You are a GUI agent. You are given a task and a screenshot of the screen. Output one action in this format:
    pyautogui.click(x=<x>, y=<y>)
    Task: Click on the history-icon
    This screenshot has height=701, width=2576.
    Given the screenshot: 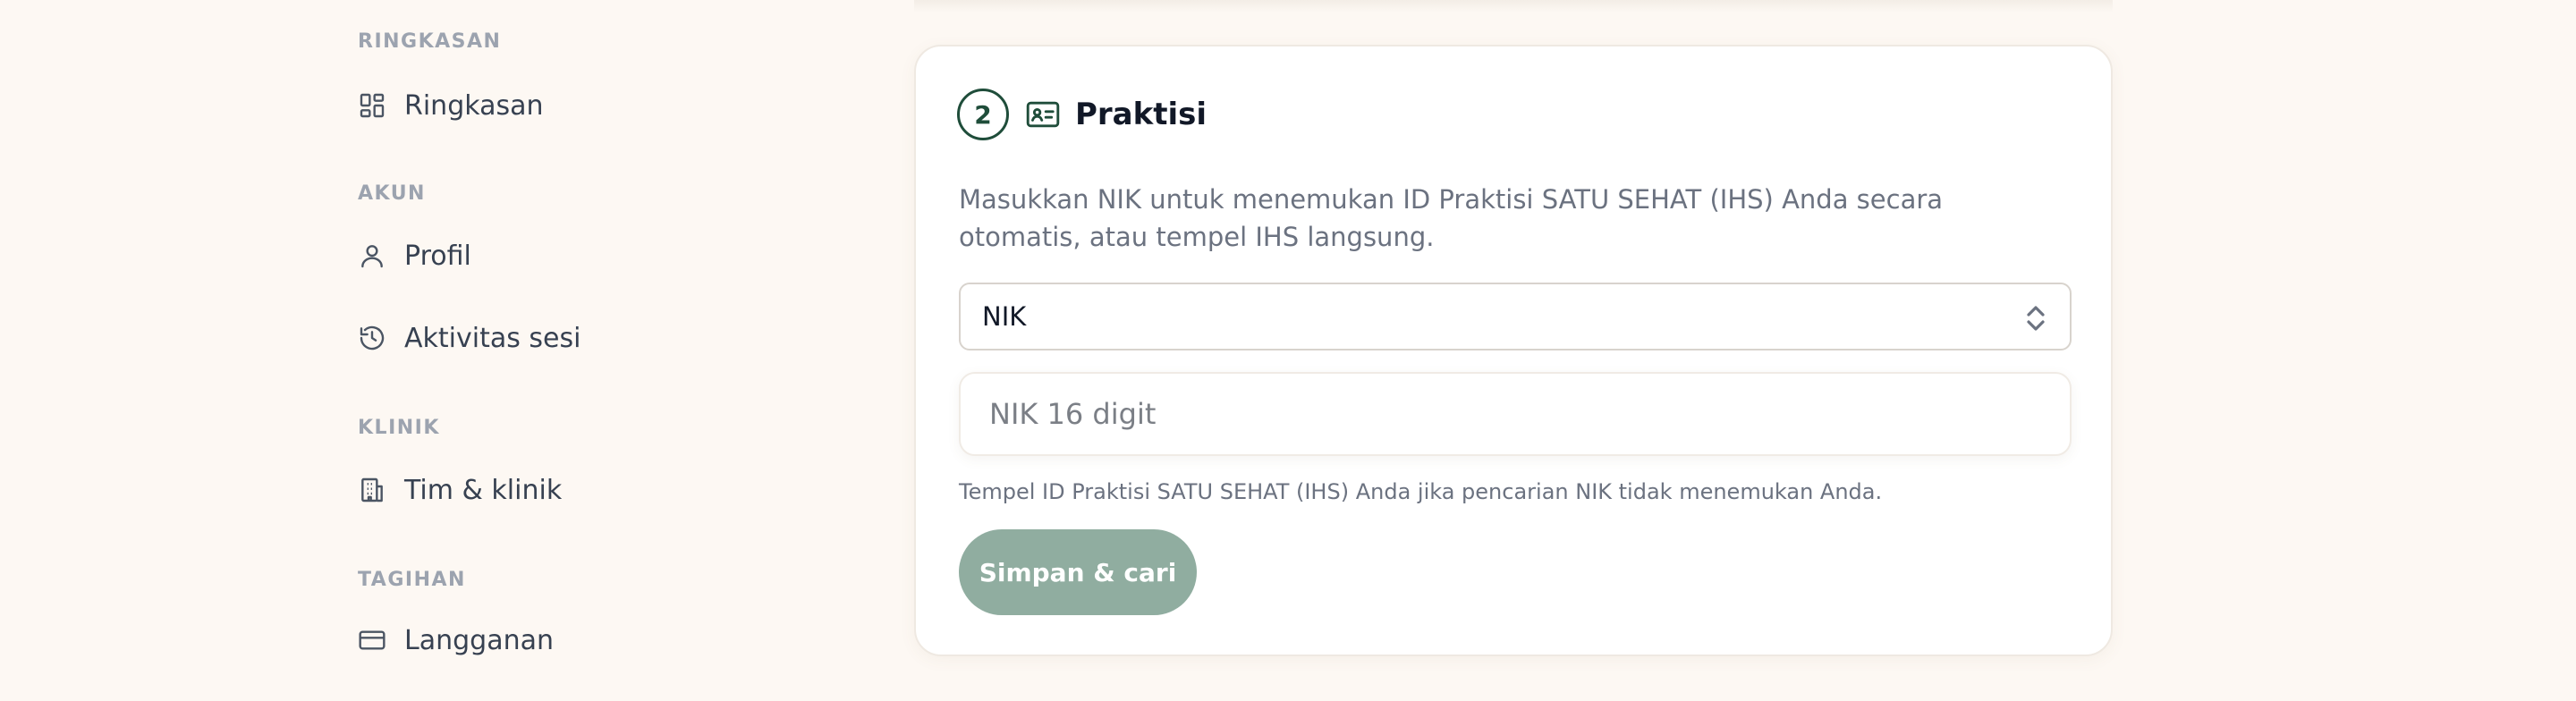 What is the action you would take?
    pyautogui.click(x=372, y=337)
    